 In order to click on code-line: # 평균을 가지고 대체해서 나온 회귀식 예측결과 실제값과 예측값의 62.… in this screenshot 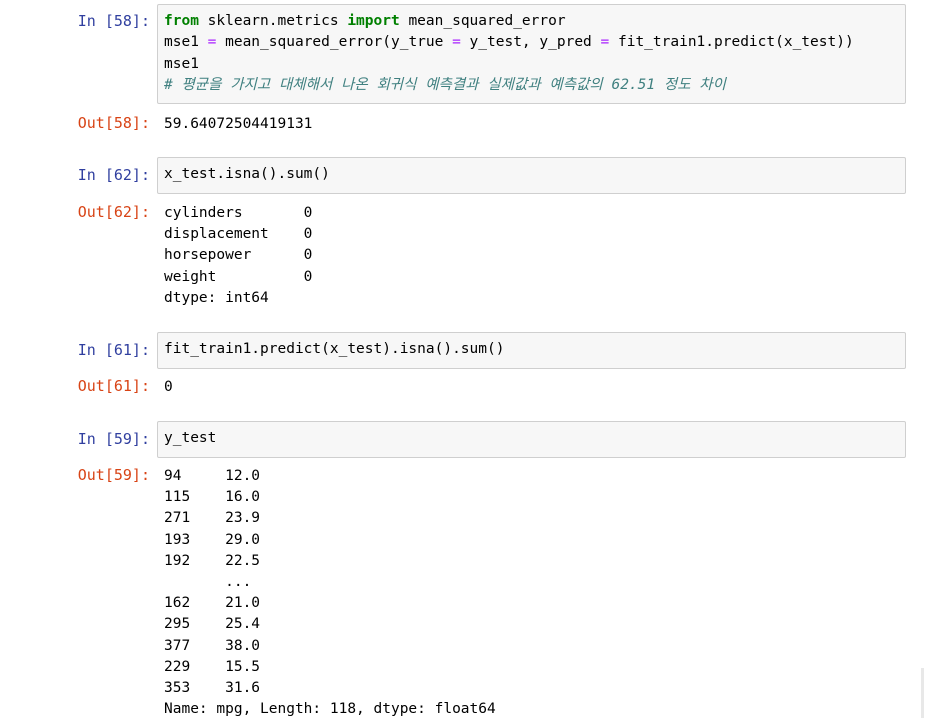, I will do `click(531, 85)`.